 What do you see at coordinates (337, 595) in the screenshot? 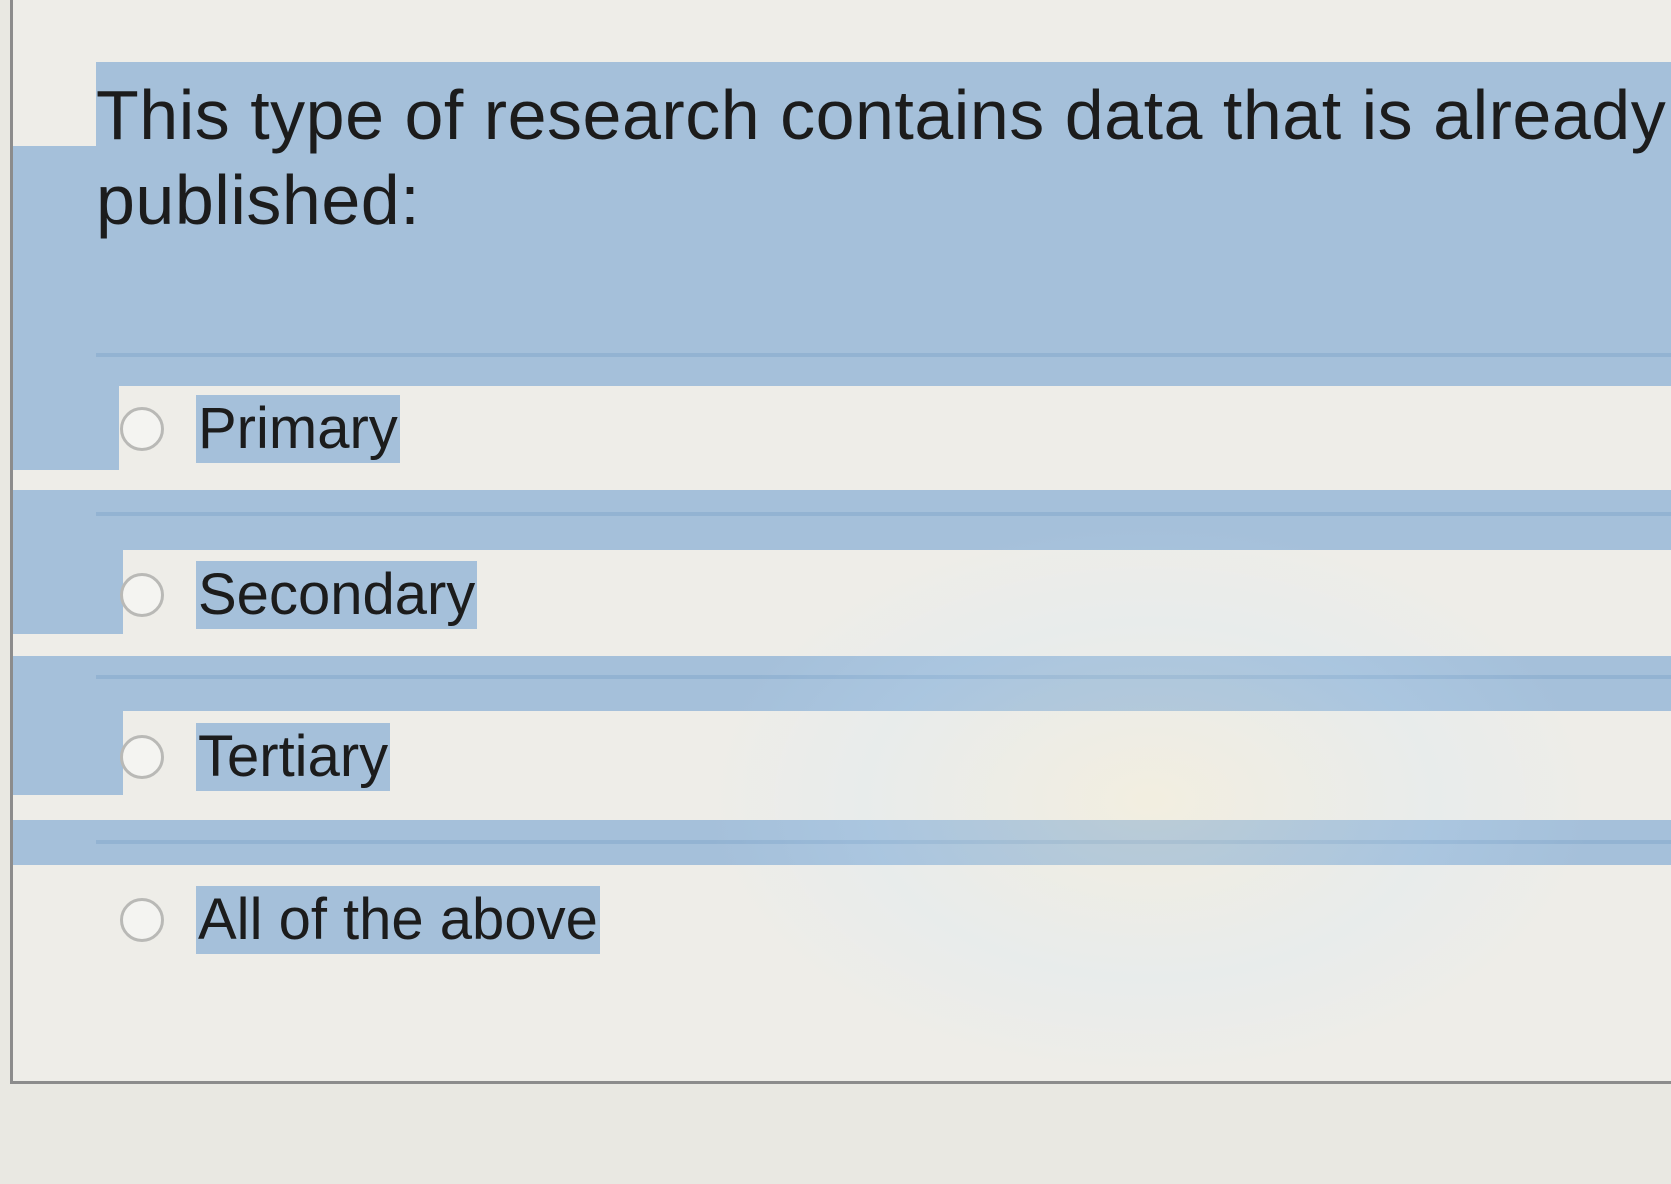
I see `answer-option-label: Secondary` at bounding box center [337, 595].